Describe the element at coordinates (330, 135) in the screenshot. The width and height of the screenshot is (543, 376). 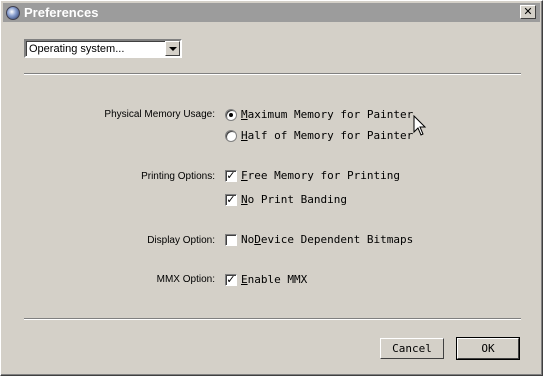
I see `option-label: alf of Memory for Painter` at that location.